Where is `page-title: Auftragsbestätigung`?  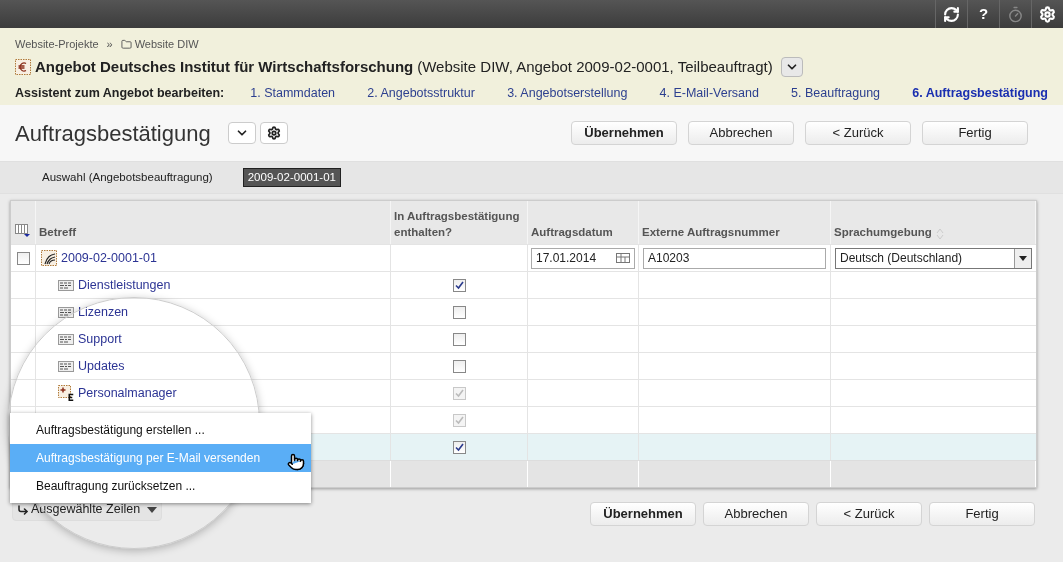
page-title: Auftragsbestätigung is located at coordinates (113, 133).